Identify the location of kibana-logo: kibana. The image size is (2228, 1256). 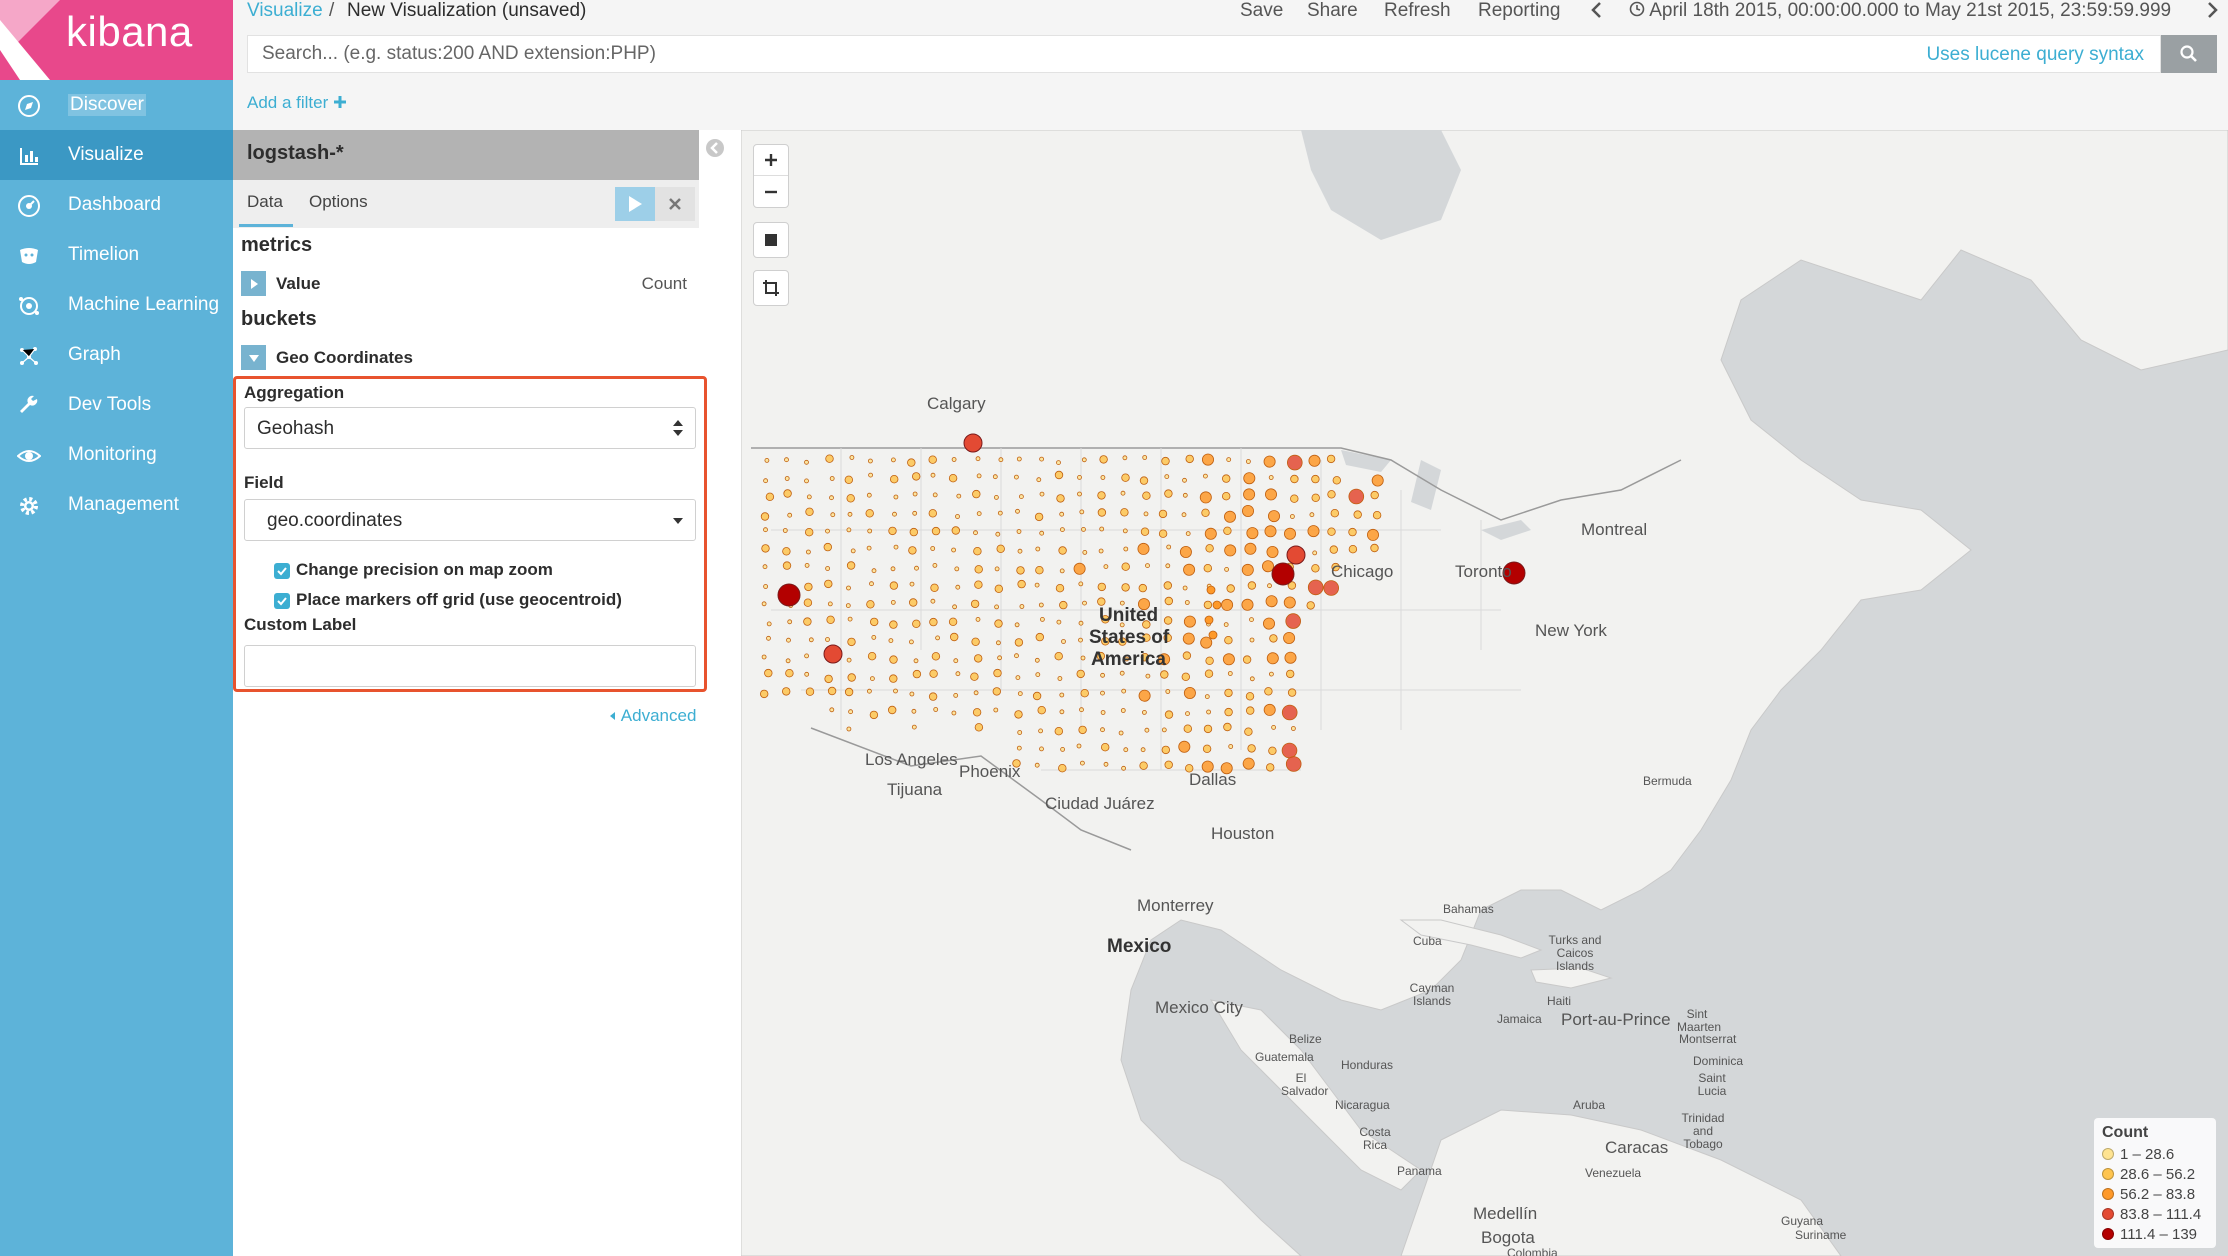
(116, 40).